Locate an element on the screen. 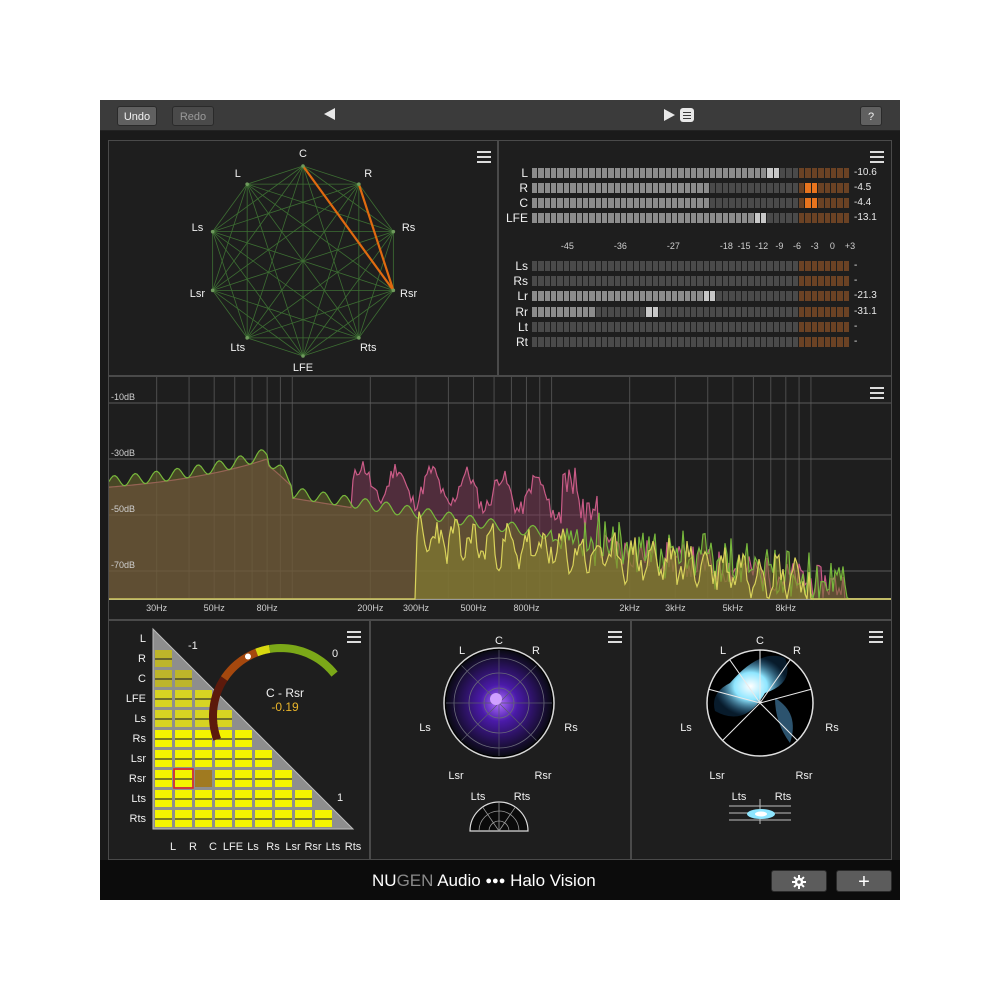 The width and height of the screenshot is (1000, 1000). halo-channel-label: Lsr is located at coordinates (456, 776).